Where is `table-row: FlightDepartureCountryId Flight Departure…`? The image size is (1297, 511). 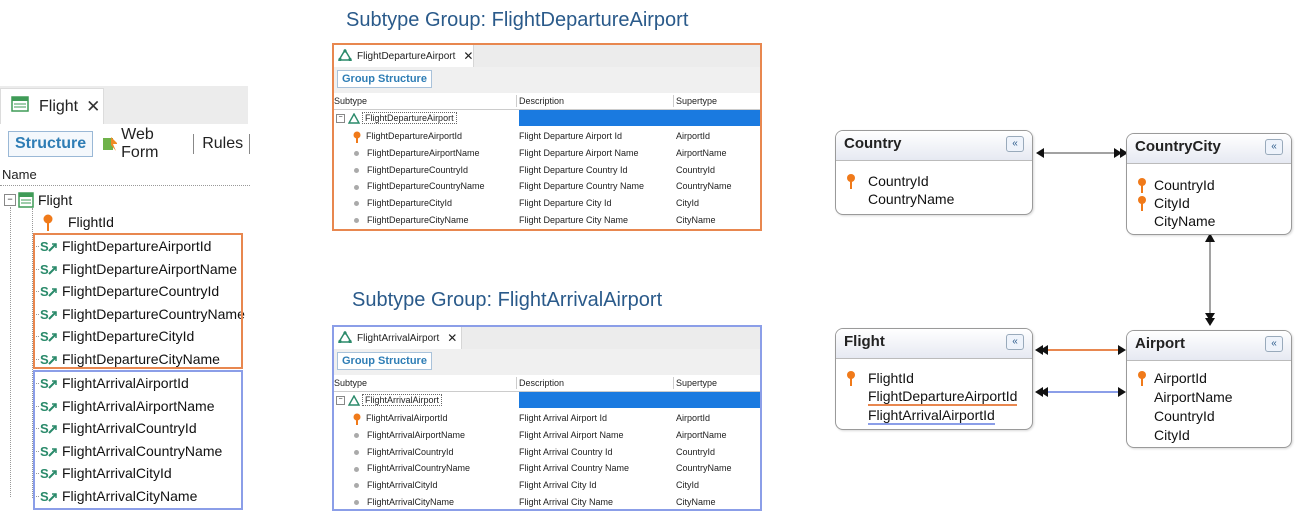
table-row: FlightDepartureCountryId Flight Departure… is located at coordinates (547, 170).